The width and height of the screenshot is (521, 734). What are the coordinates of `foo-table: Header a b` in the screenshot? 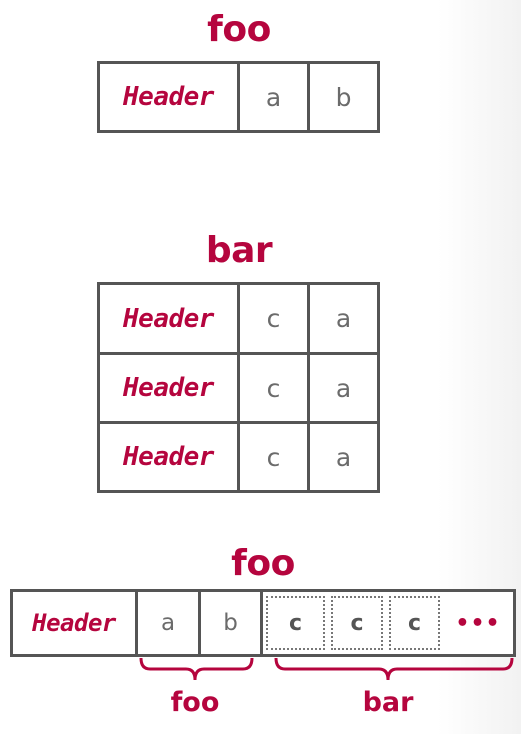 It's located at (238, 97).